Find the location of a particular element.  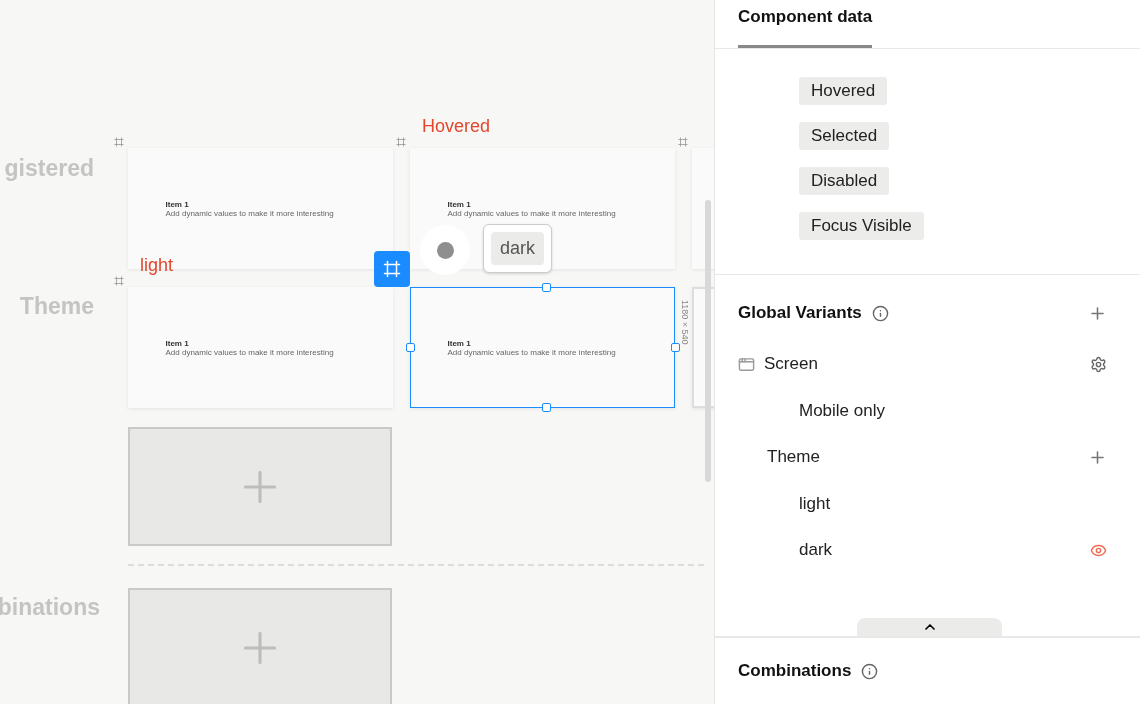

variant-option: dark is located at coordinates (816, 550).